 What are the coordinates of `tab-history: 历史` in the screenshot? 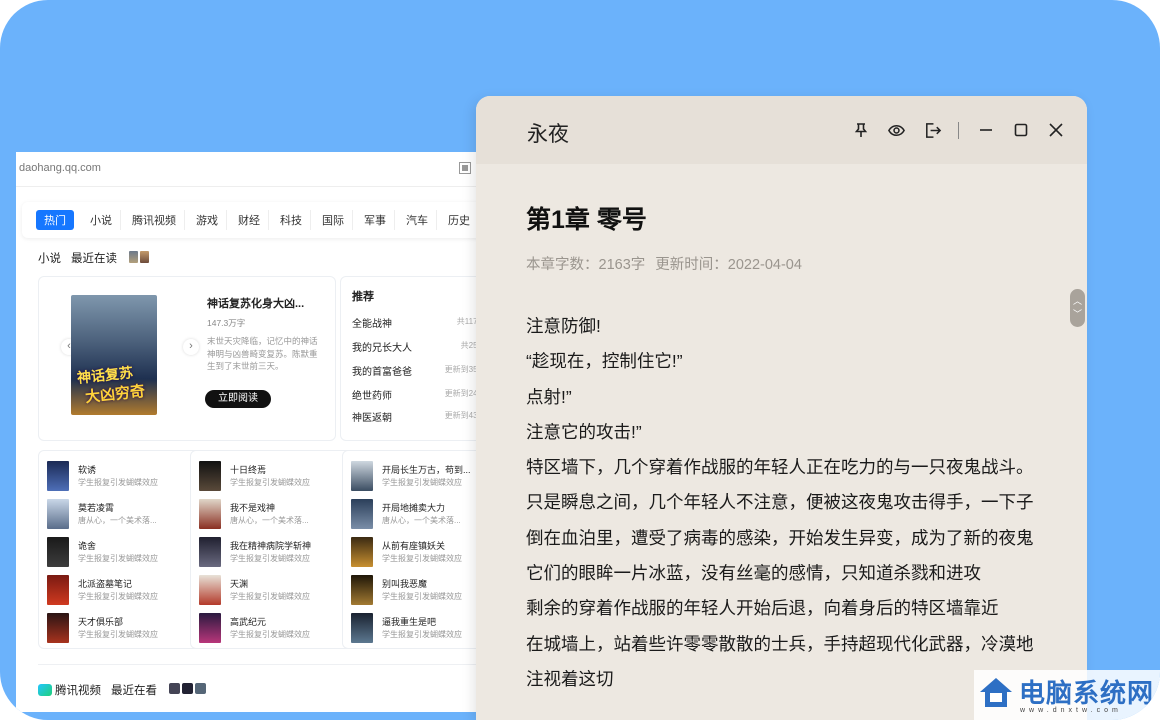 It's located at (459, 220).